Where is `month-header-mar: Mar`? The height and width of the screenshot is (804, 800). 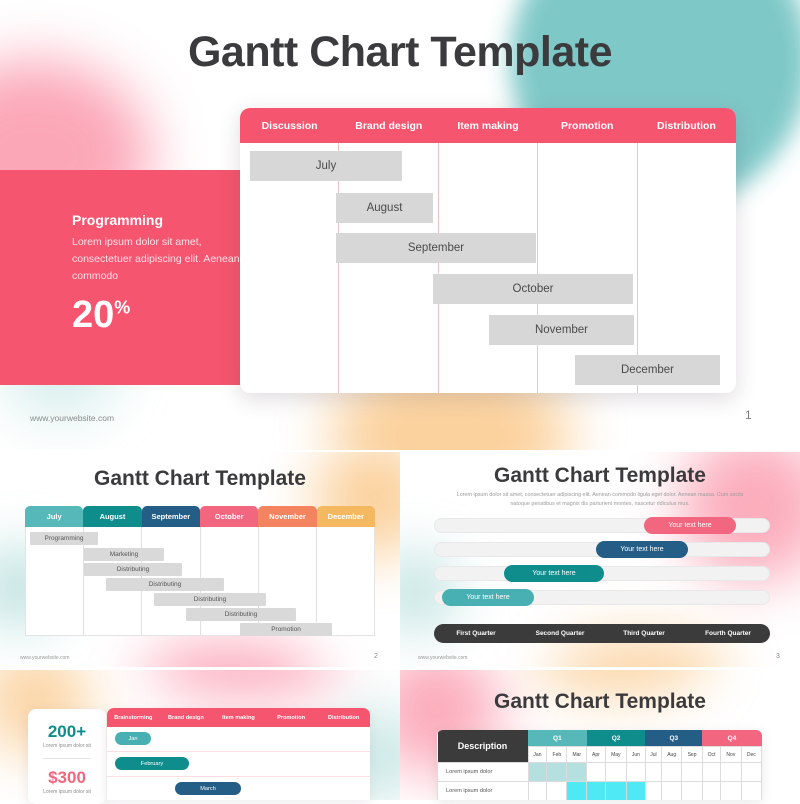 month-header-mar: Mar is located at coordinates (577, 754).